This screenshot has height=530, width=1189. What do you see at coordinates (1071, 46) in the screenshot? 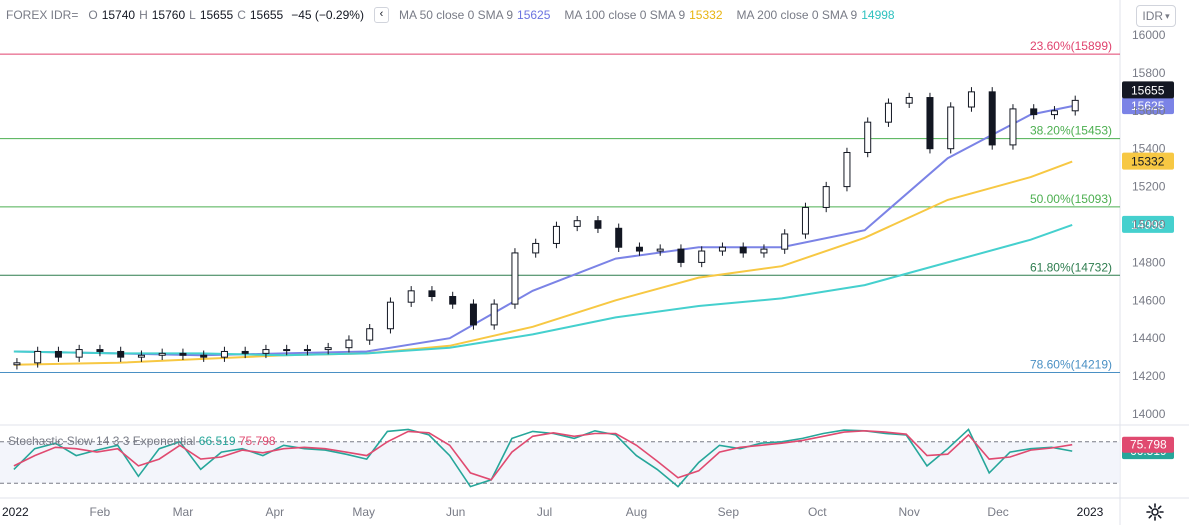
I see `fibonacci-label: 23.60%(15899)` at bounding box center [1071, 46].